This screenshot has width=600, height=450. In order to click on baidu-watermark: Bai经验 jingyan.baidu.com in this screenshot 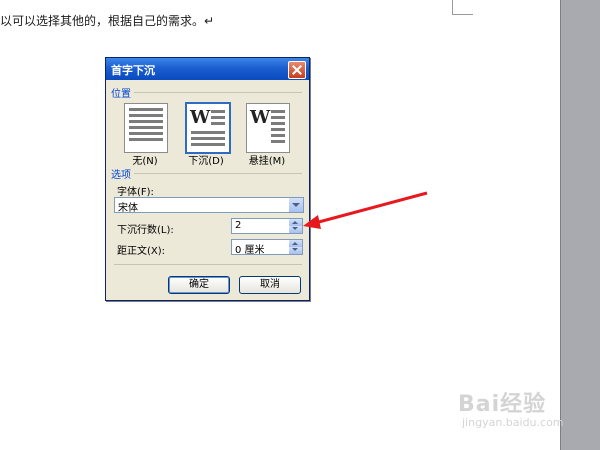, I will do `click(511, 407)`.